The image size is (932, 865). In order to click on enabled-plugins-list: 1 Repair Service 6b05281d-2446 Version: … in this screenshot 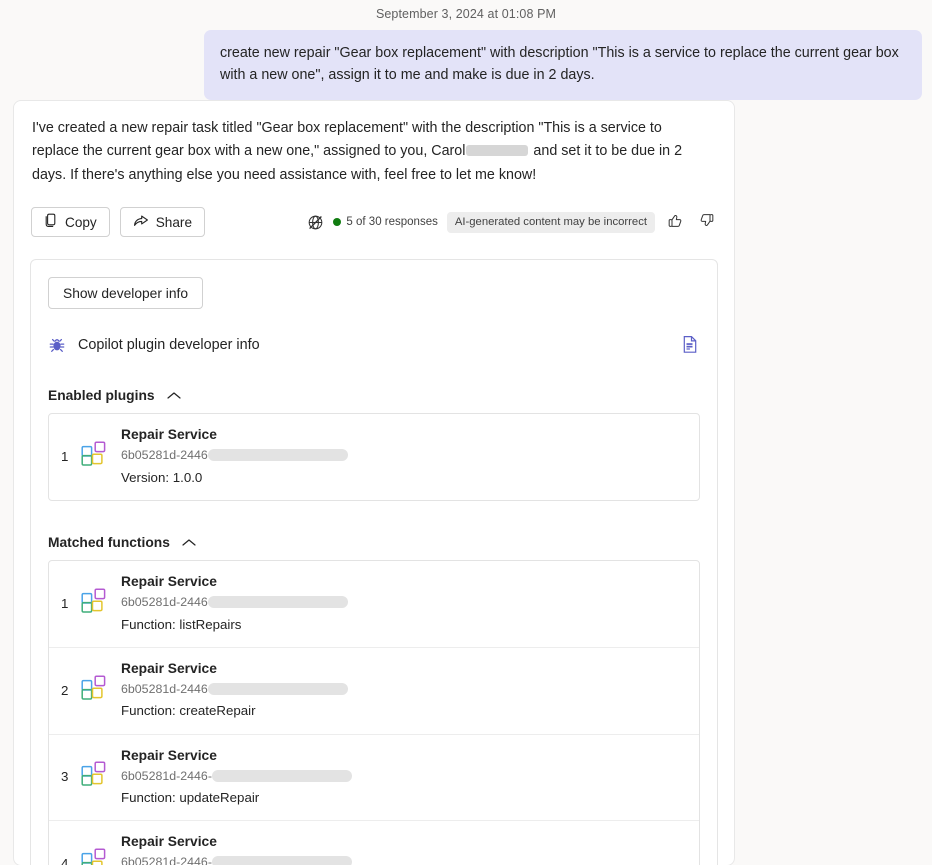, I will do `click(374, 457)`.